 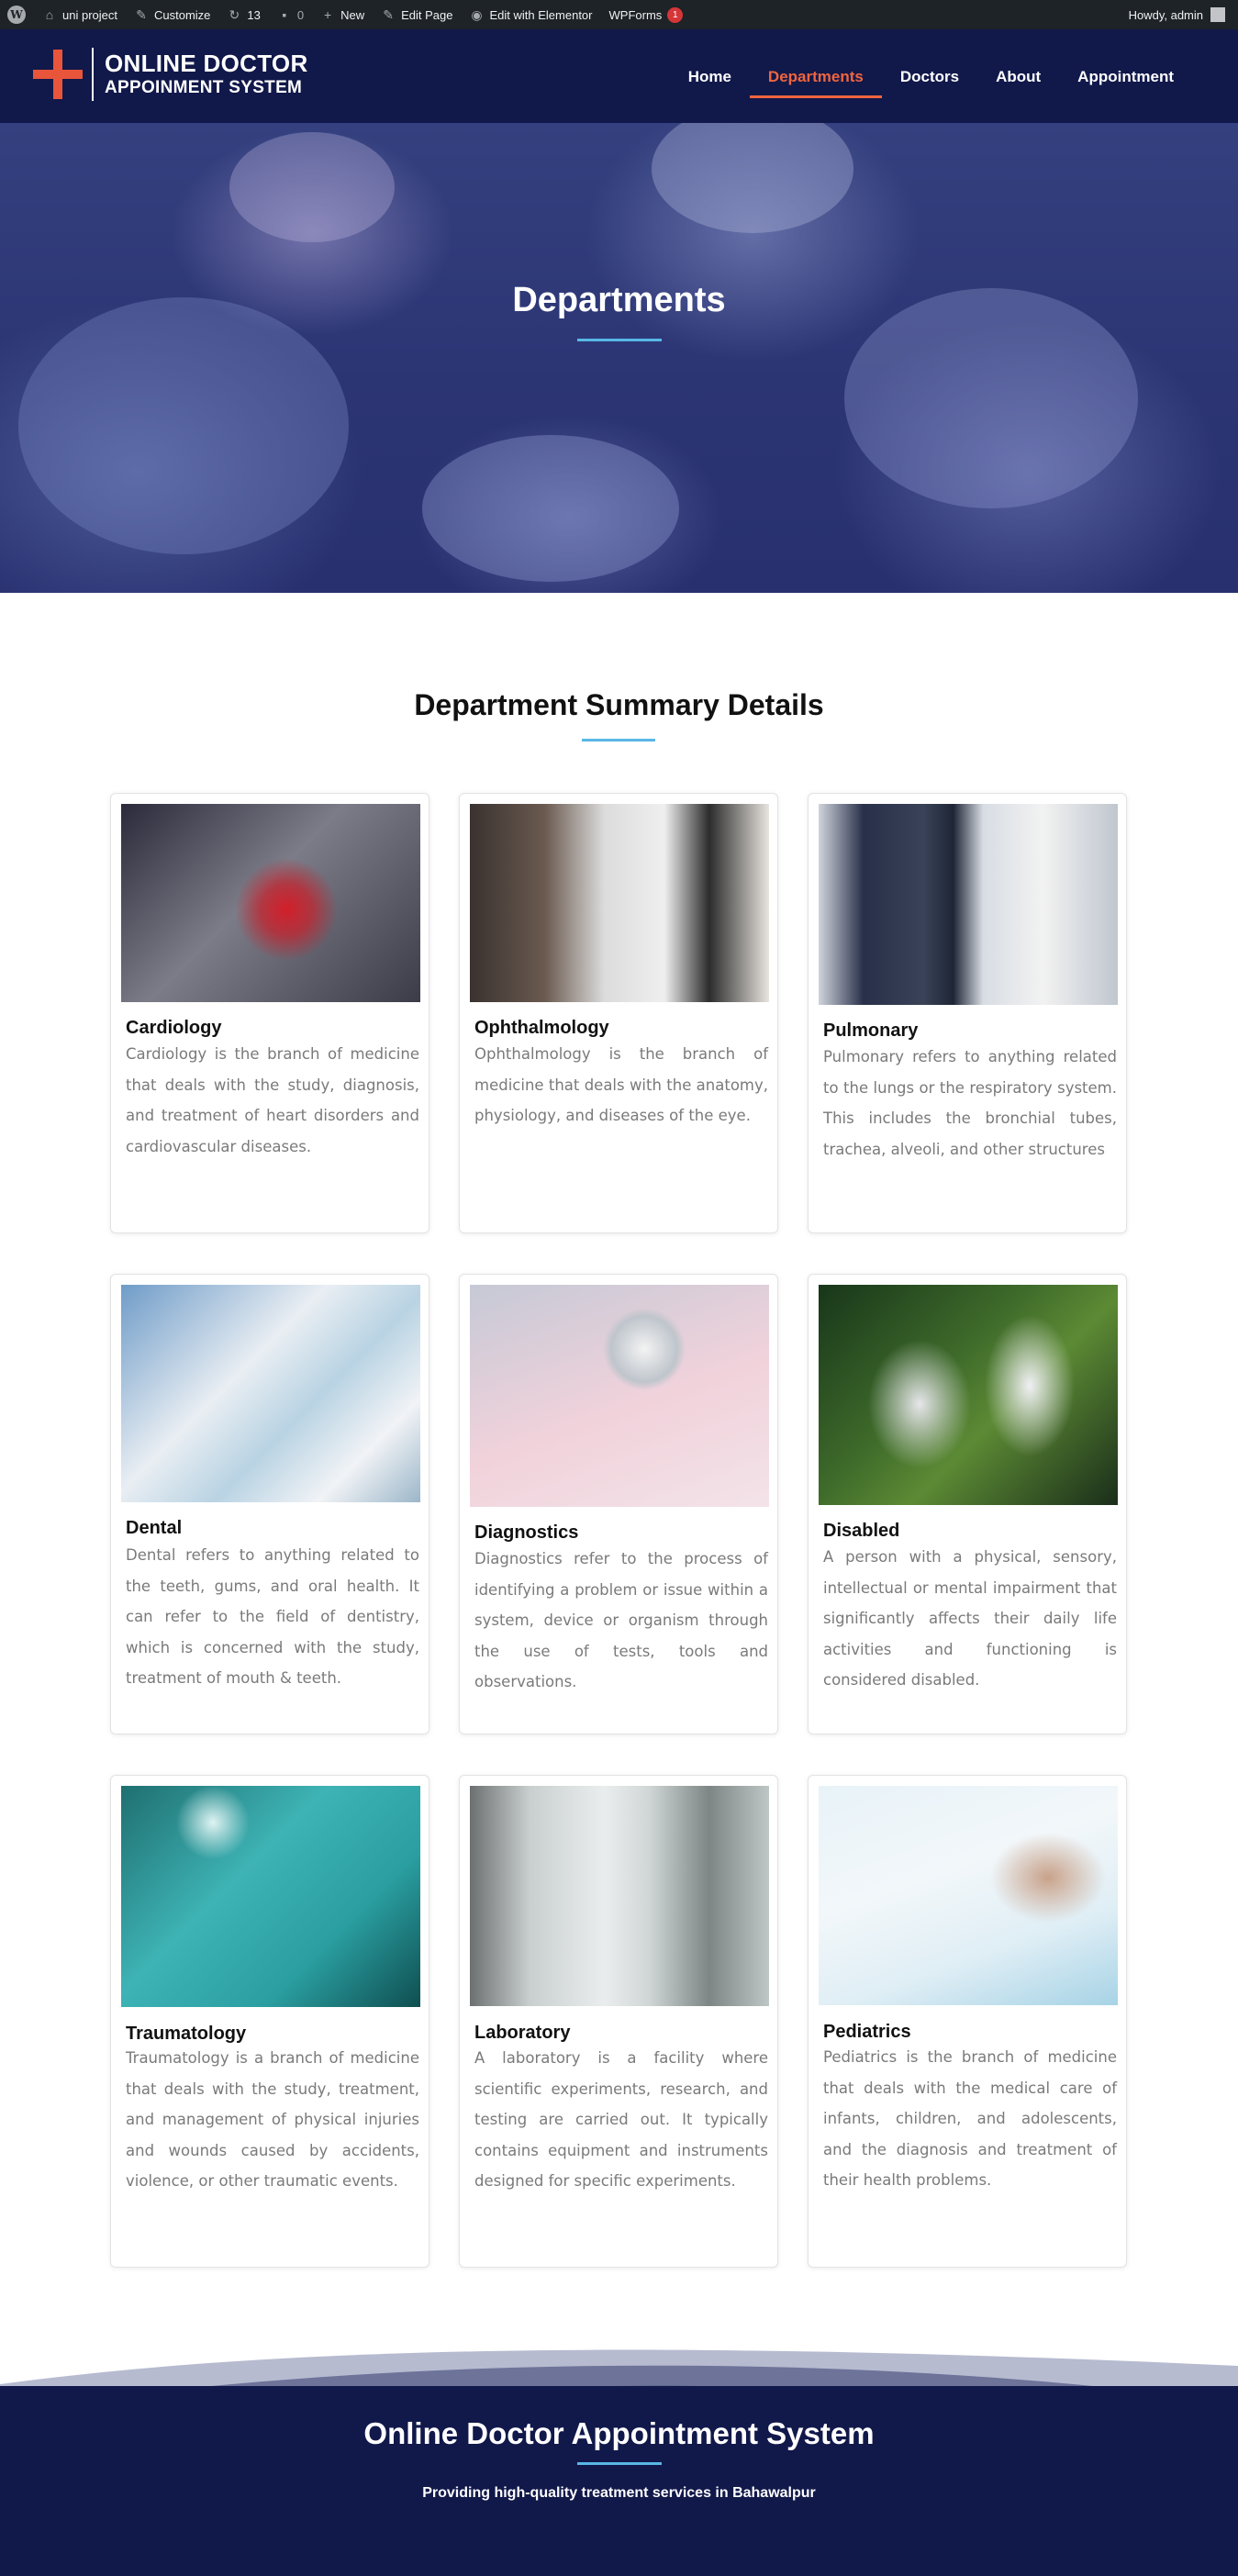 What do you see at coordinates (1165, 15) in the screenshot?
I see `greeting-label: Howdy, admin` at bounding box center [1165, 15].